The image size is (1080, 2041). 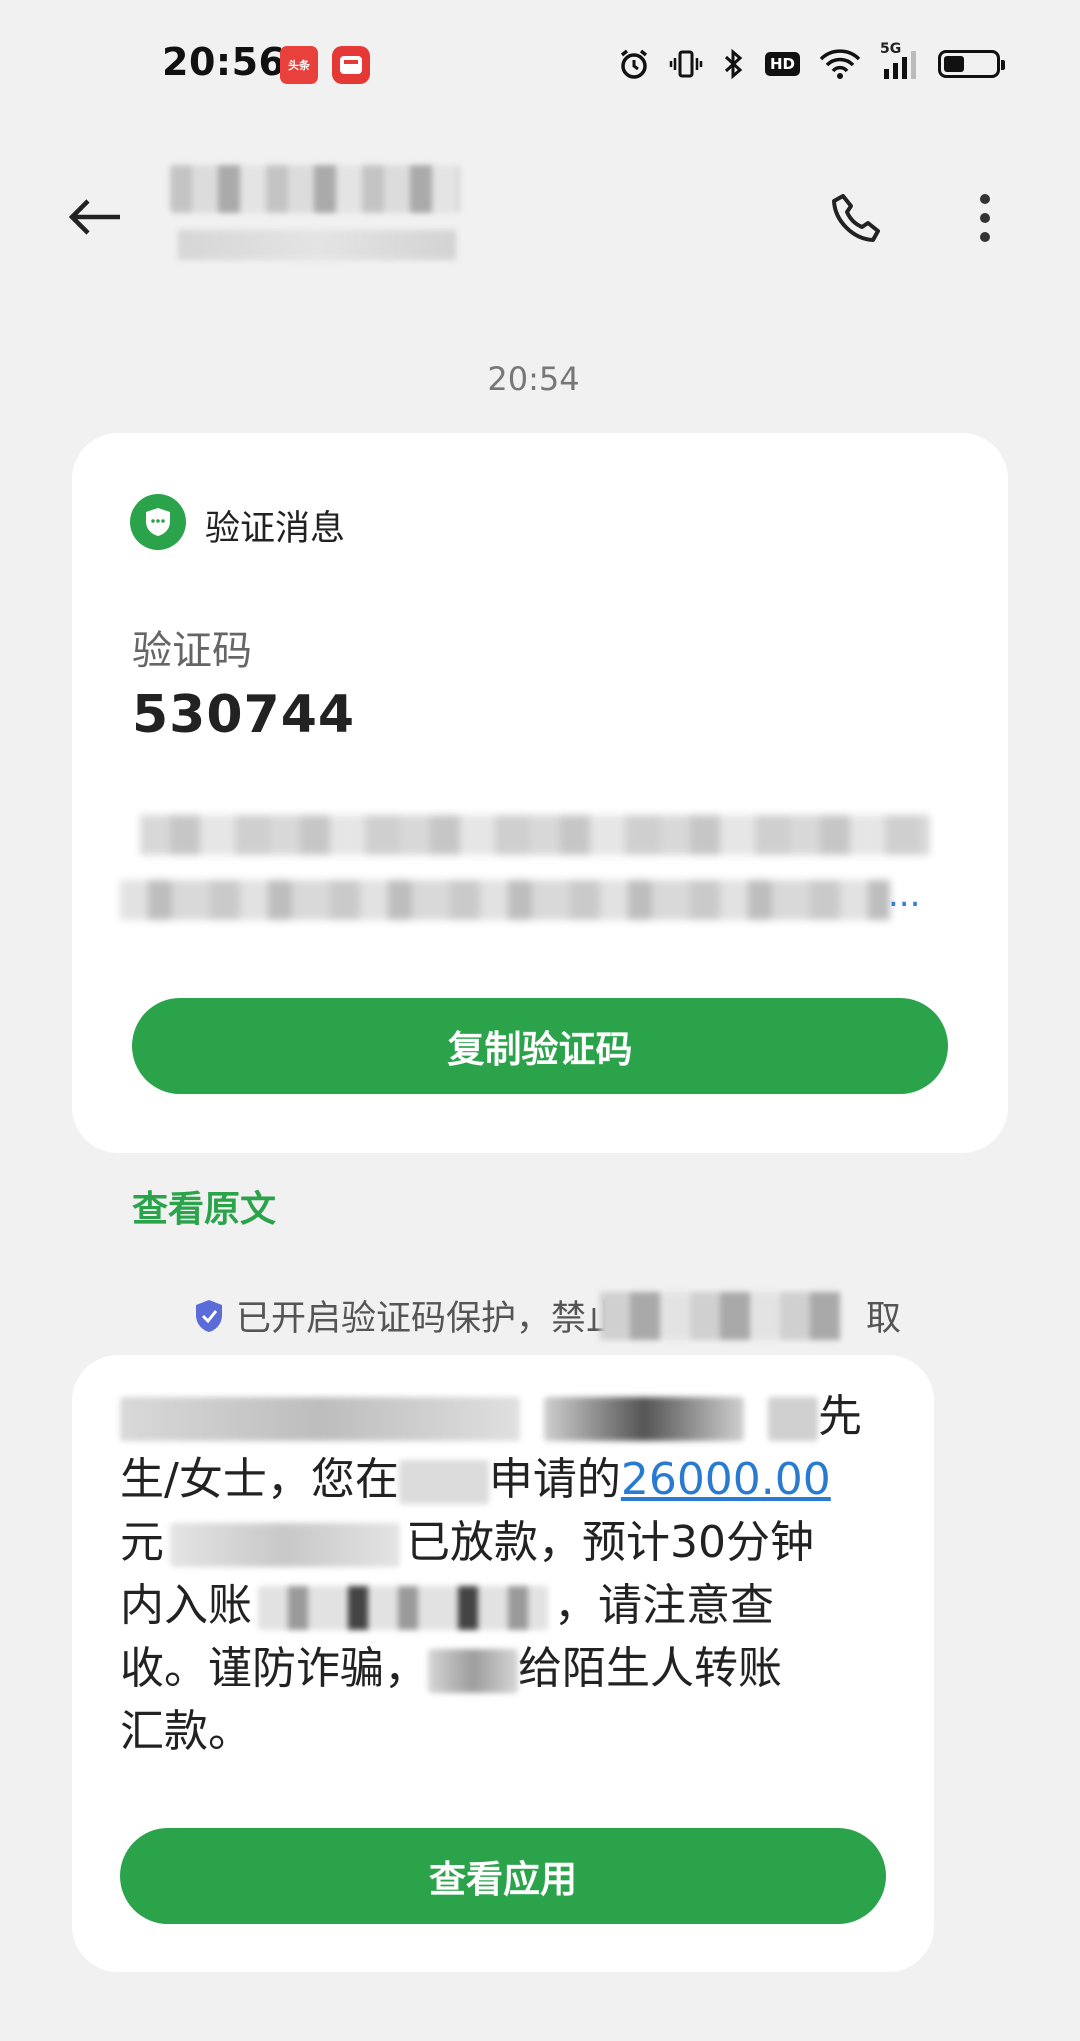 I want to click on call-button, so click(x=856, y=218).